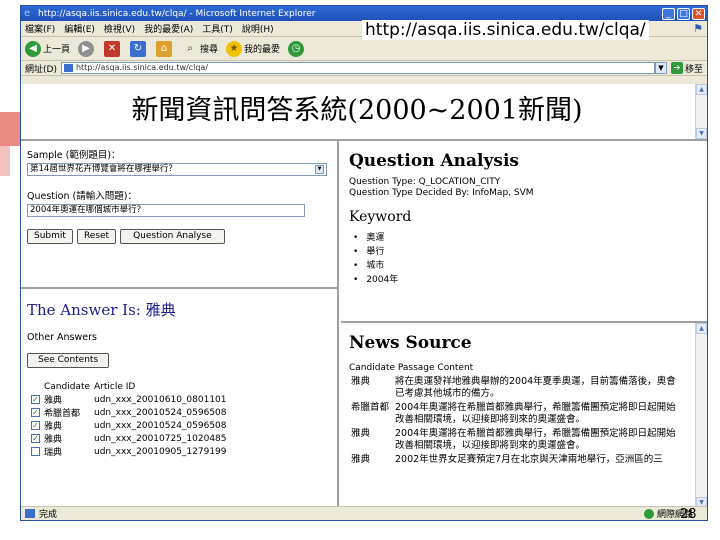  I want to click on scroll-down-arrow-icon: ▼, so click(701, 133).